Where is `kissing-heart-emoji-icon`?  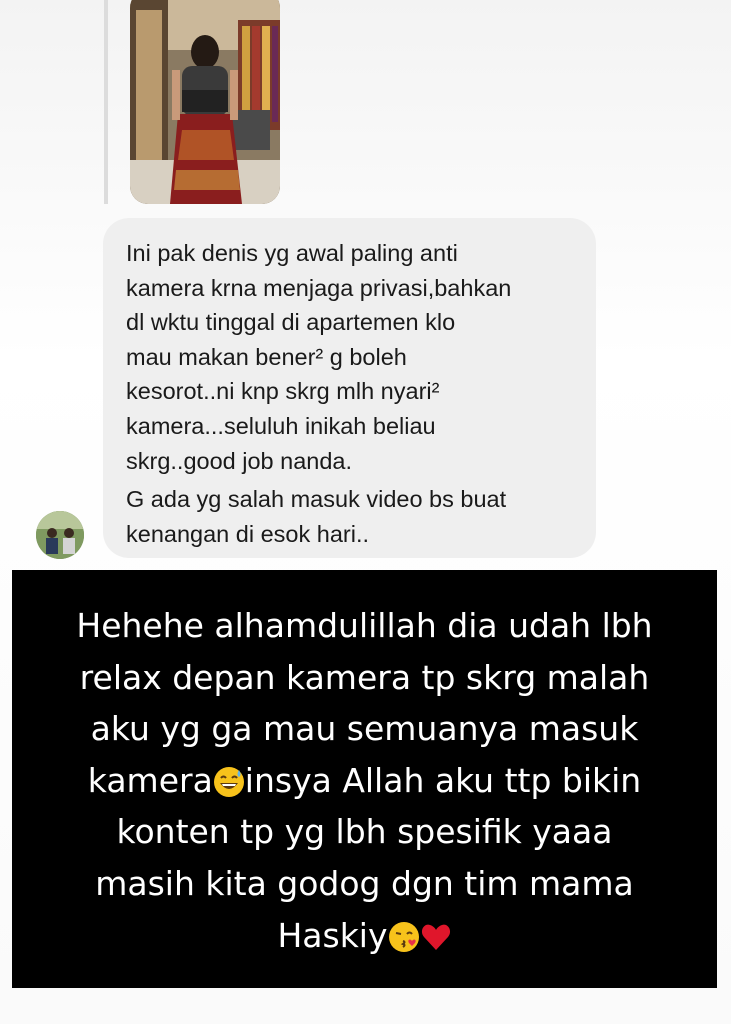
kissing-heart-emoji-icon is located at coordinates (403, 936).